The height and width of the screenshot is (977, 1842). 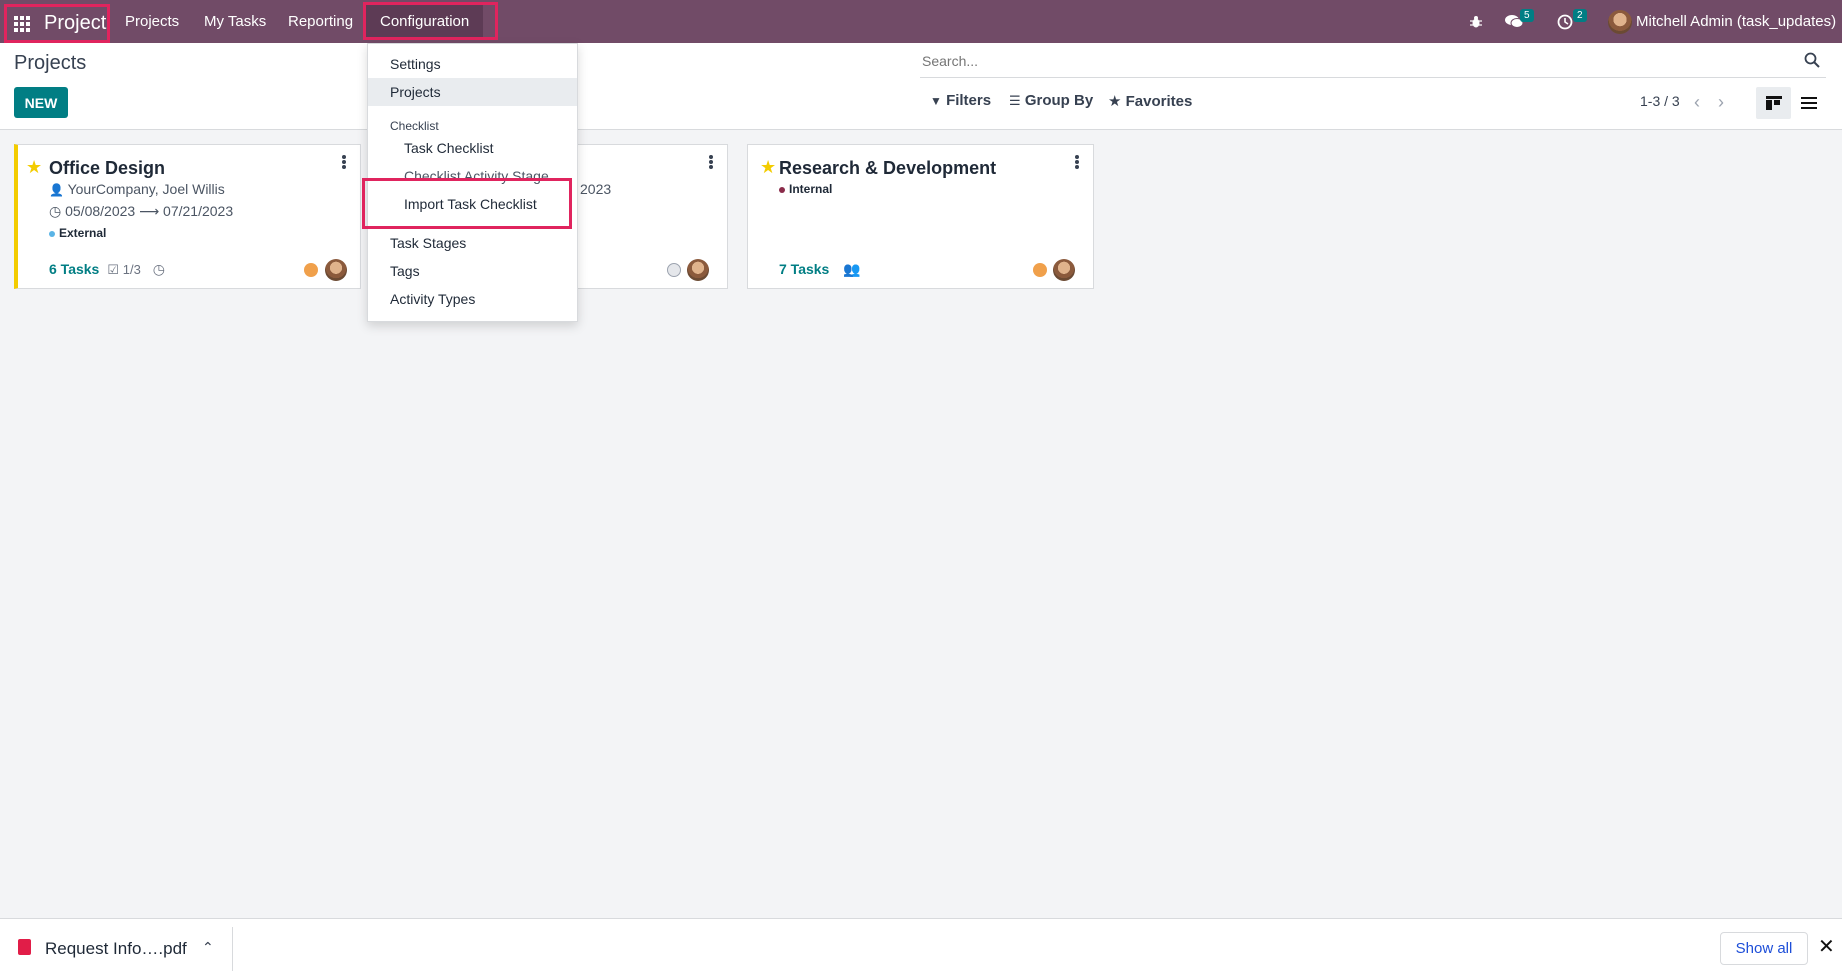 What do you see at coordinates (472, 299) in the screenshot?
I see `dropdown-item-activity-types: Activity Types` at bounding box center [472, 299].